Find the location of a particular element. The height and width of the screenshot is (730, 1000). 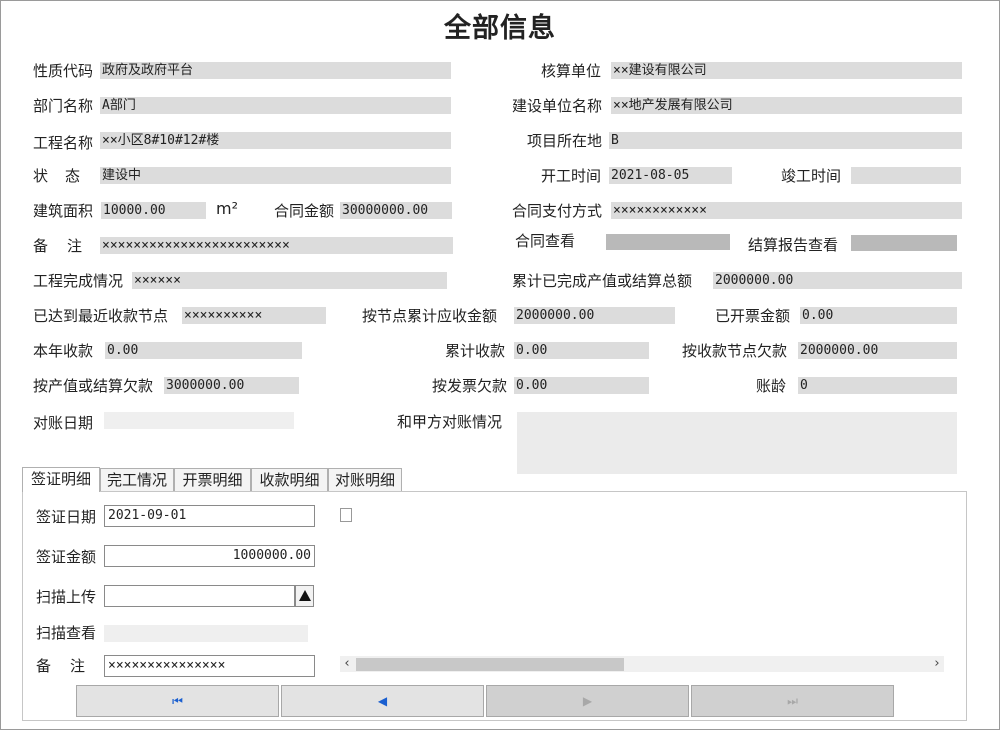

status-label: 状 态 is located at coordinates (57, 176).